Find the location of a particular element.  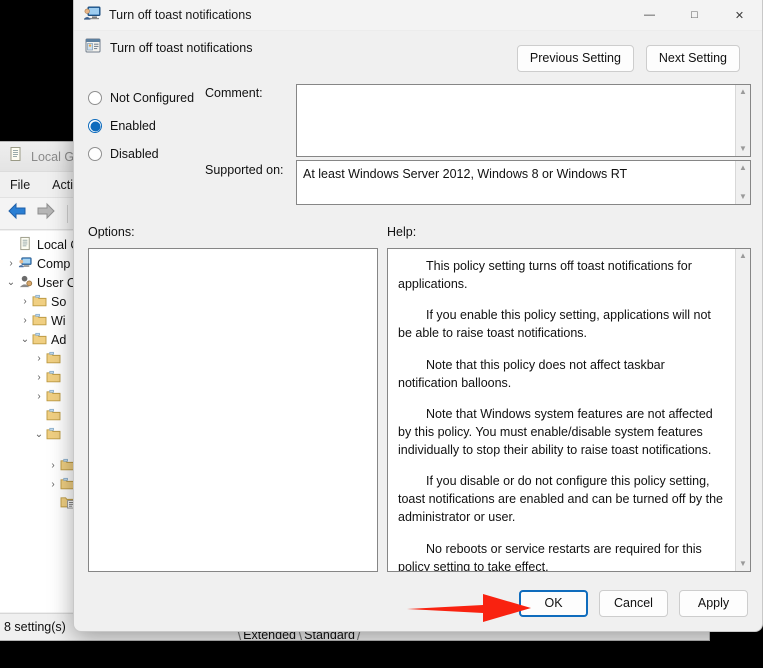

setting-navigation: Previous Setting Next Setting is located at coordinates (628, 58).